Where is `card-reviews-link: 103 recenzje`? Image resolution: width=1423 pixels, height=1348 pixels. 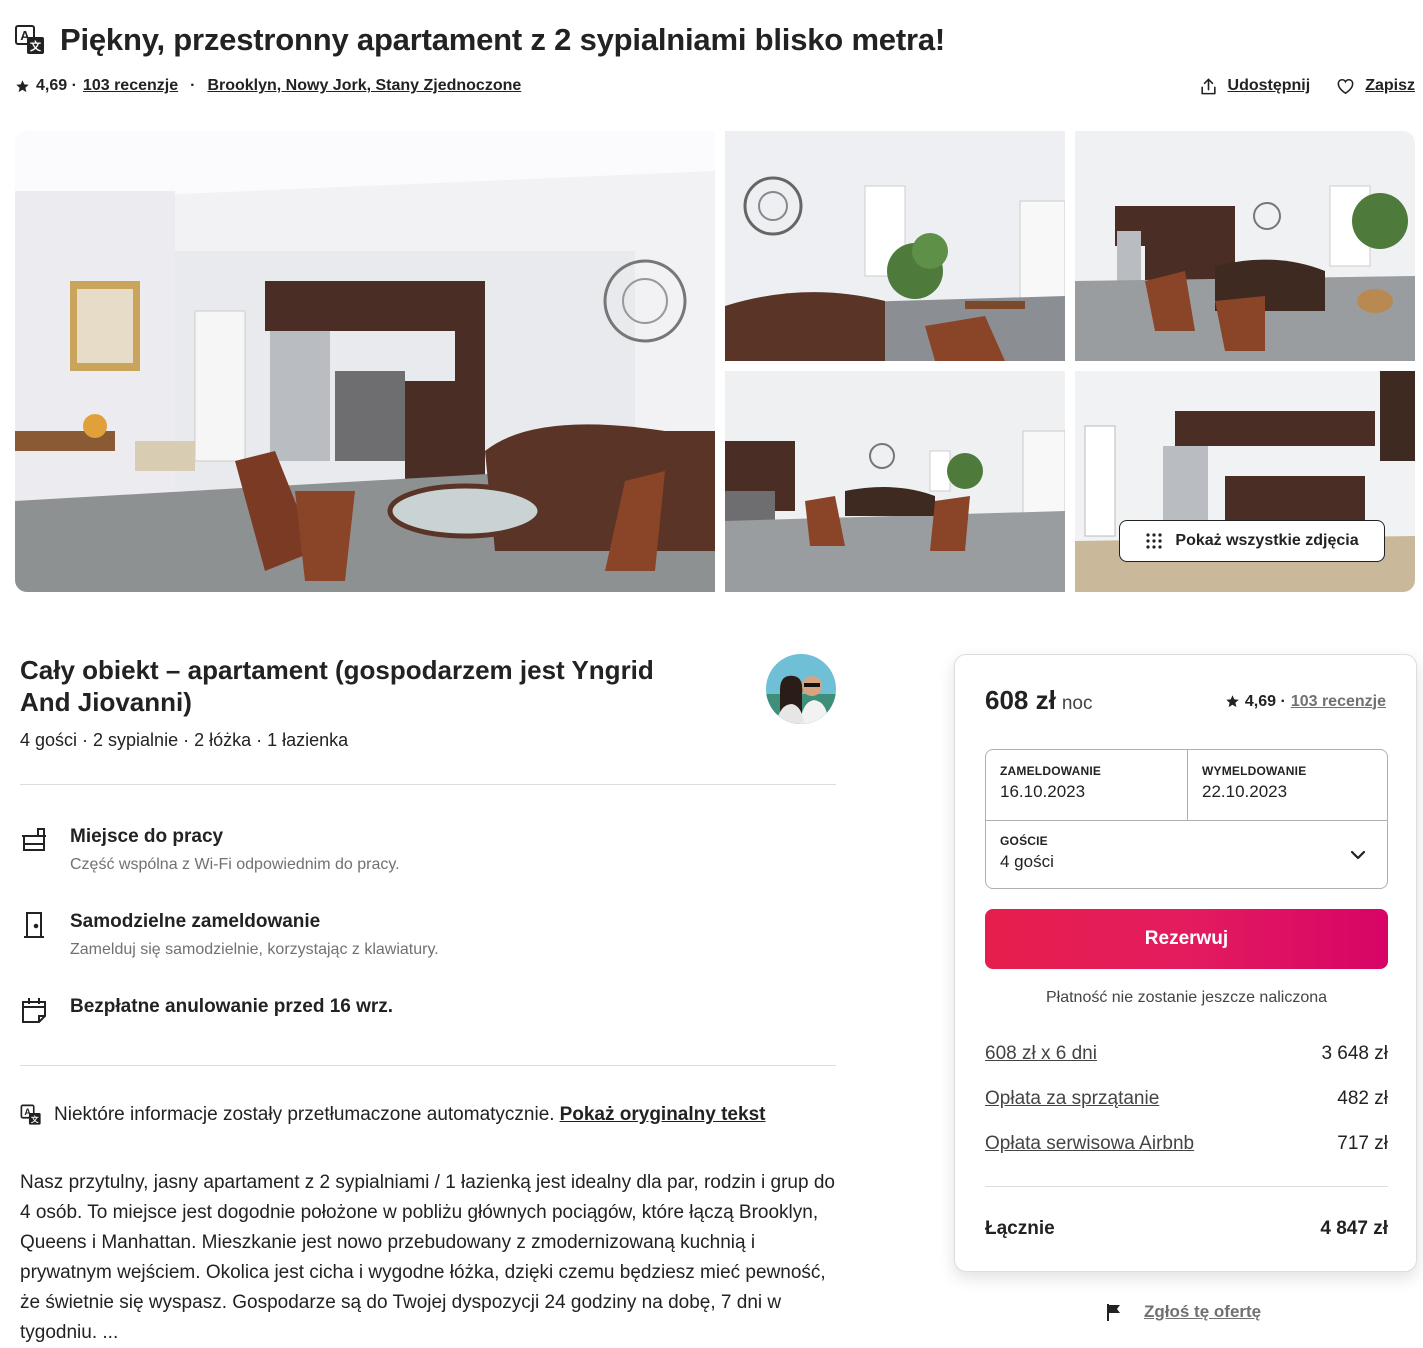
card-reviews-link: 103 recenzje is located at coordinates (1338, 702).